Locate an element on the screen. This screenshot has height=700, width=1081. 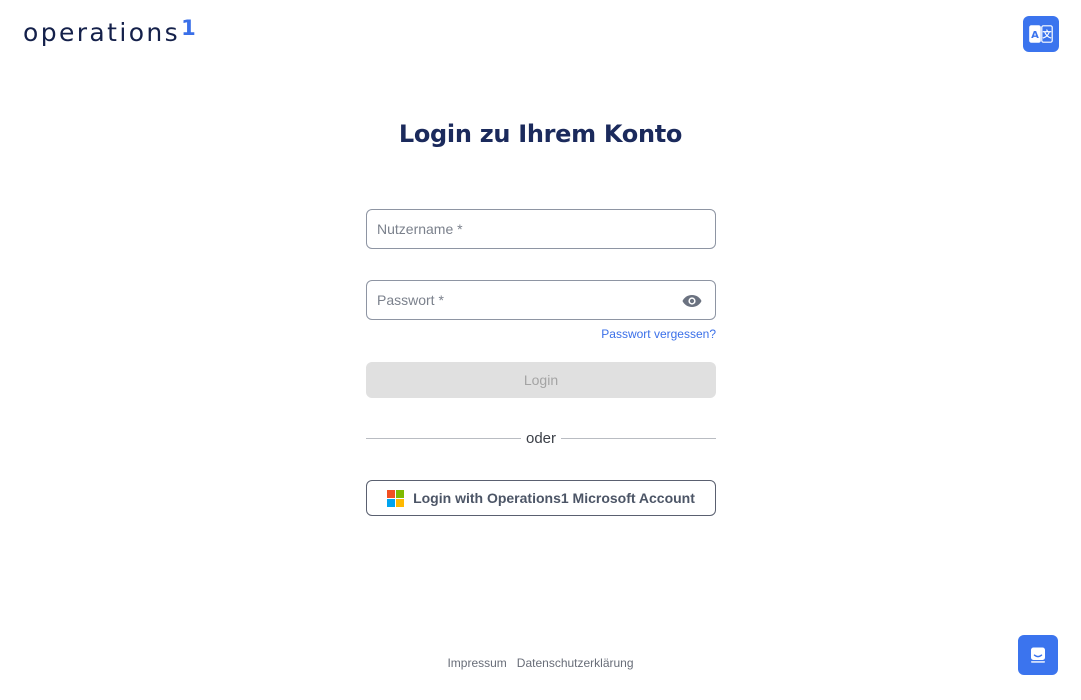
operations1-logo: operations1 is located at coordinates (111, 32).